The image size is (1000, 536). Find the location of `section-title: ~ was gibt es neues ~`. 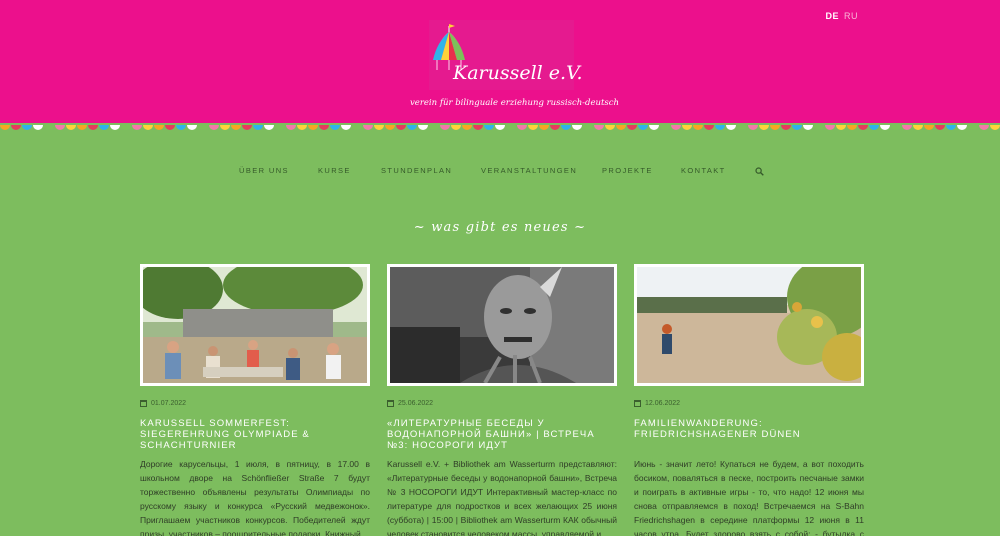

section-title: ~ was gibt es neues ~ is located at coordinates (500, 227).